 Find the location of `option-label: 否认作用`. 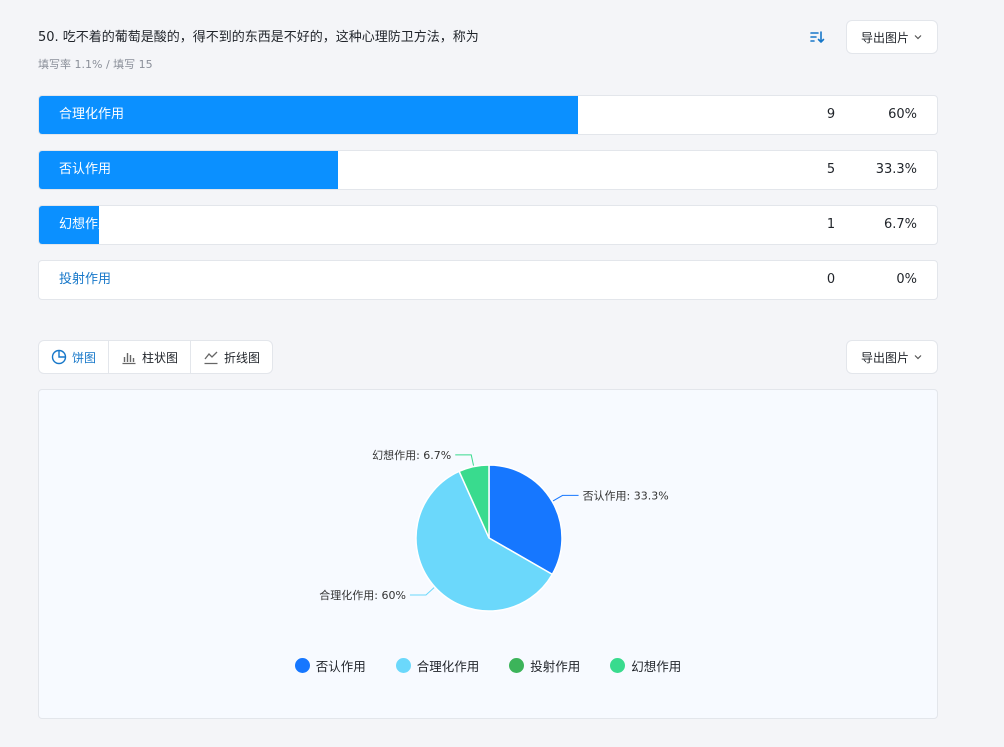

option-label: 否认作用 is located at coordinates (85, 169).